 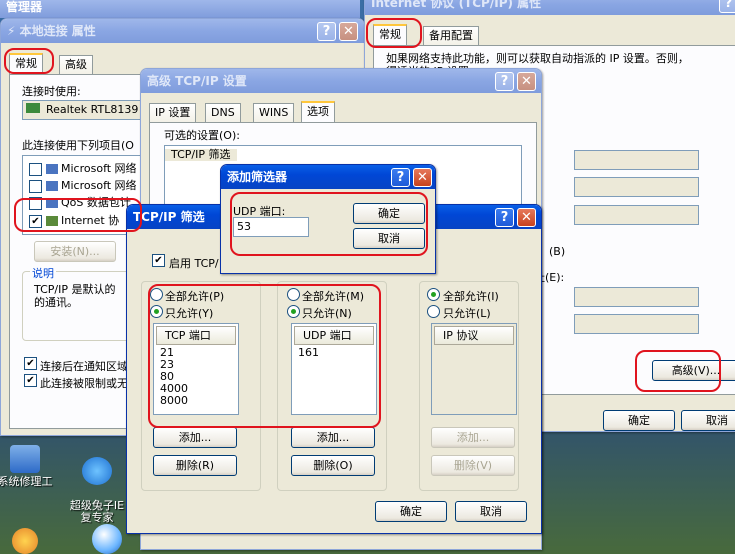 What do you see at coordinates (196, 335) in the screenshot?
I see `tcp-ports-header: TCP 端口` at bounding box center [196, 335].